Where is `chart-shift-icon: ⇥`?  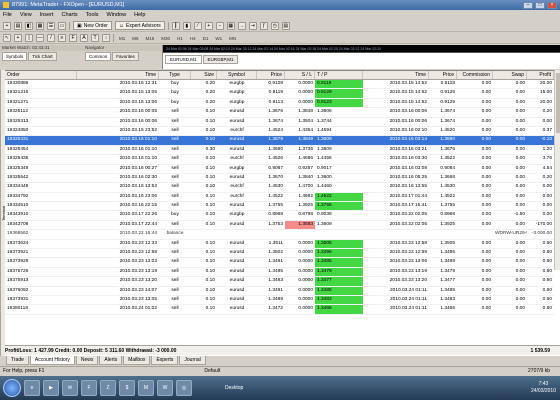
chart-shift-icon: ⇥ is located at coordinates (252, 25).